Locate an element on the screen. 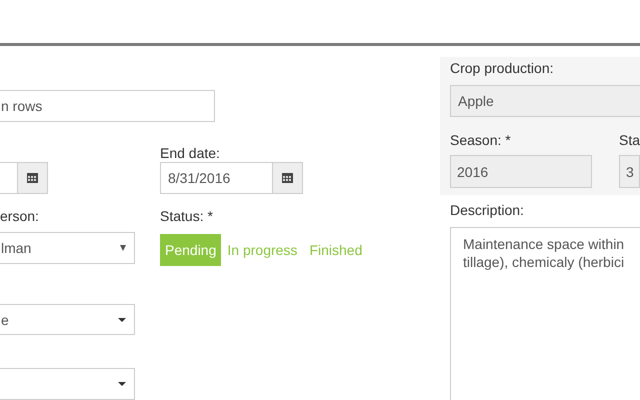 The width and height of the screenshot is (640, 400). description-field: Maintenance space within tillage), chemicaly (herbici is located at coordinates (545, 313).